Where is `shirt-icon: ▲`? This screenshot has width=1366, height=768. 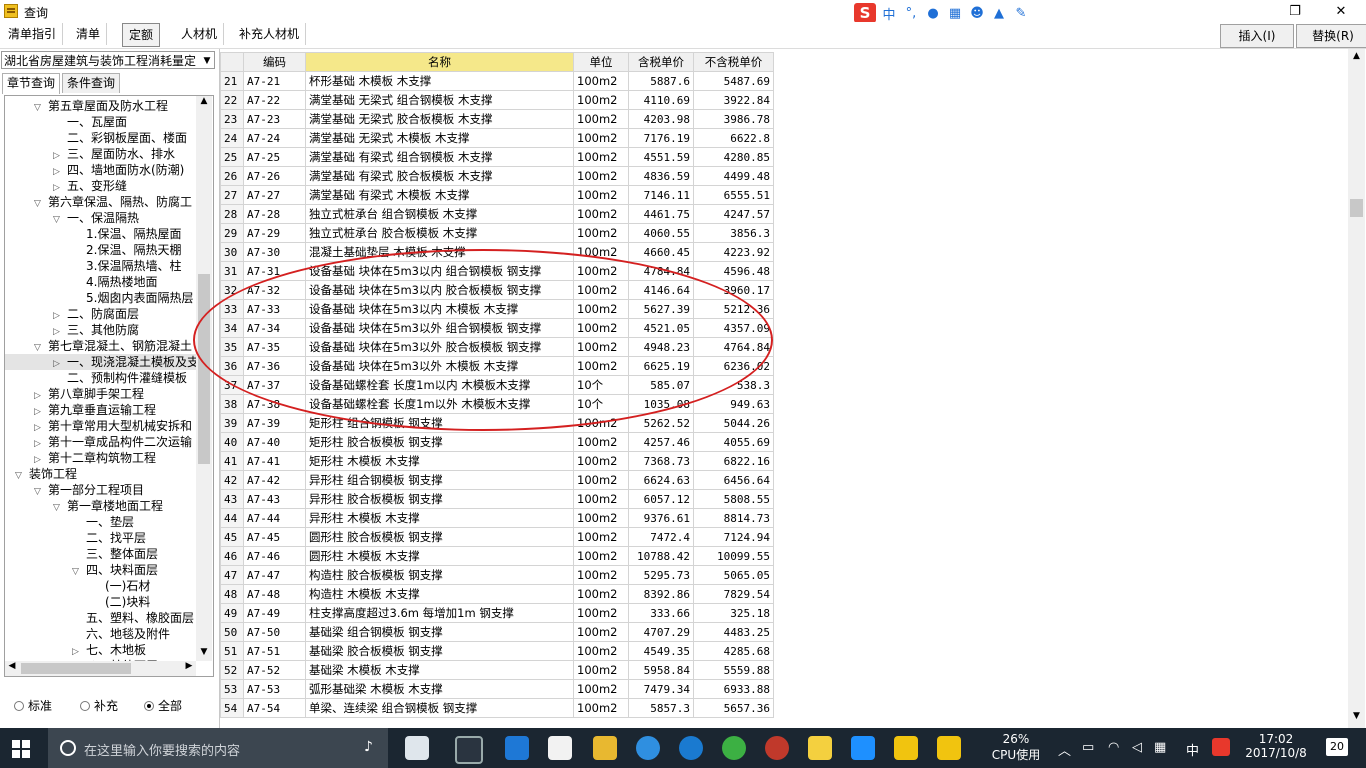
shirt-icon: ▲ is located at coordinates (999, 13).